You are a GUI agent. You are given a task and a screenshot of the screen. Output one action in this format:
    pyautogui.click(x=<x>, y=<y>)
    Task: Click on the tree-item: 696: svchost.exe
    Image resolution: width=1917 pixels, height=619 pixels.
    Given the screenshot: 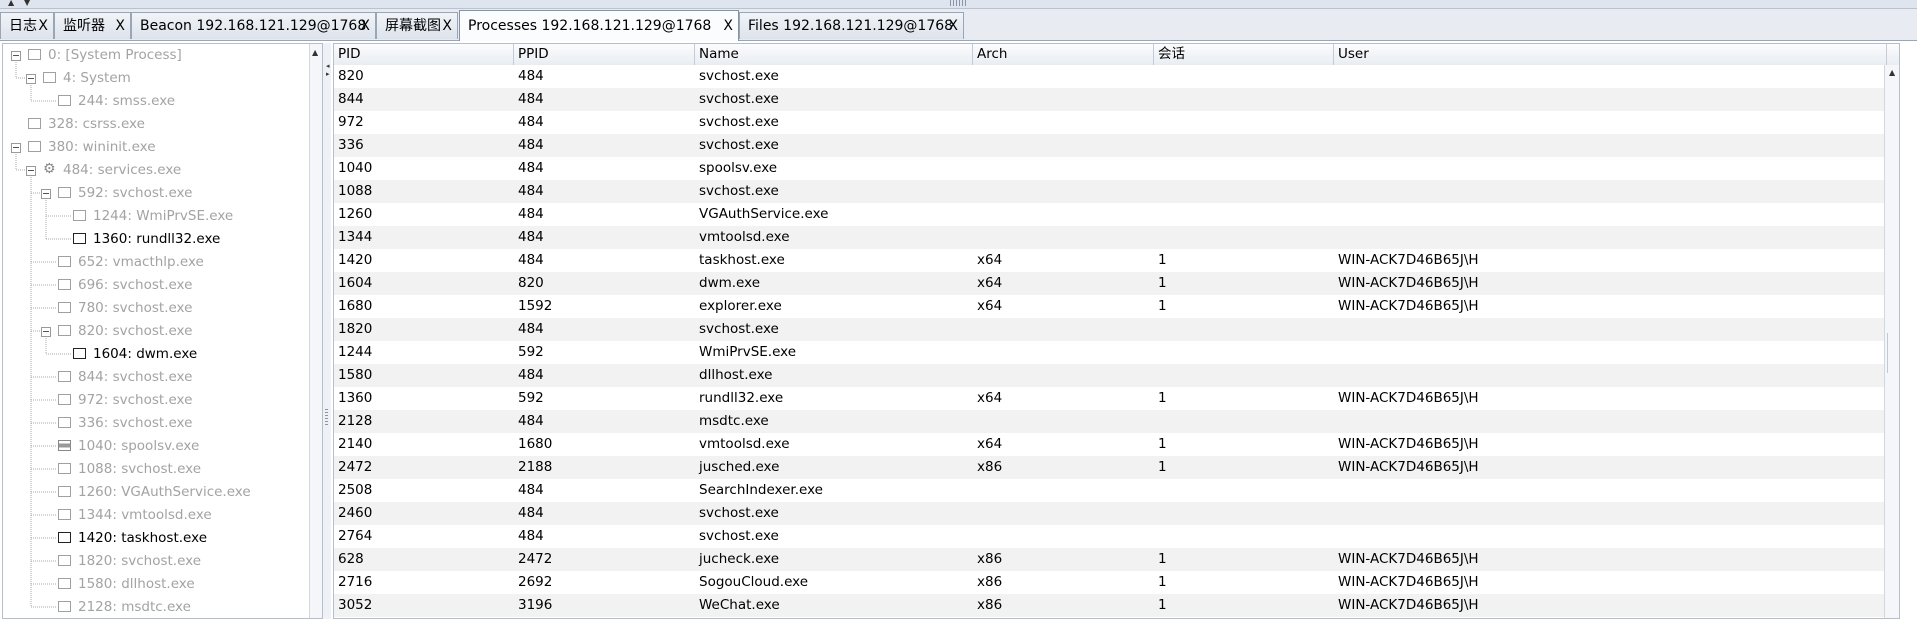 What is the action you would take?
    pyautogui.click(x=172, y=285)
    